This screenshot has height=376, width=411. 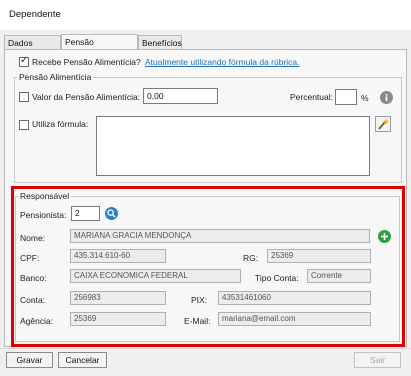 I want to click on percentual-input, so click(x=346, y=97).